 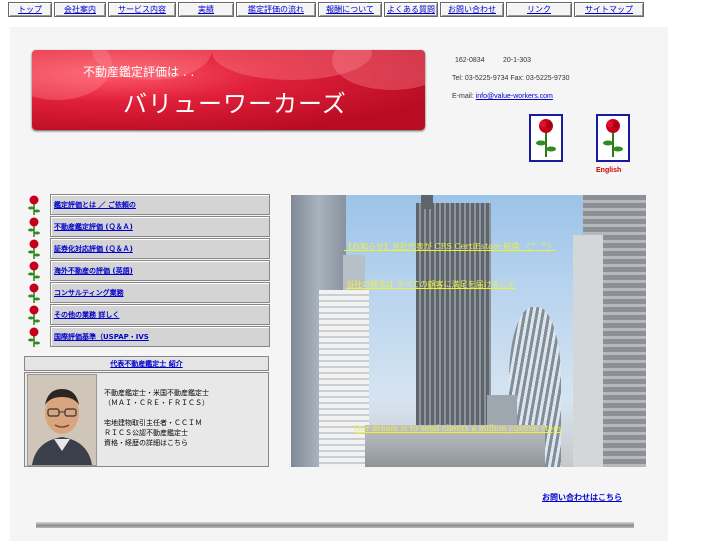 I want to click on menu-item-6: その他の業務 詳しく, so click(x=147, y=314).